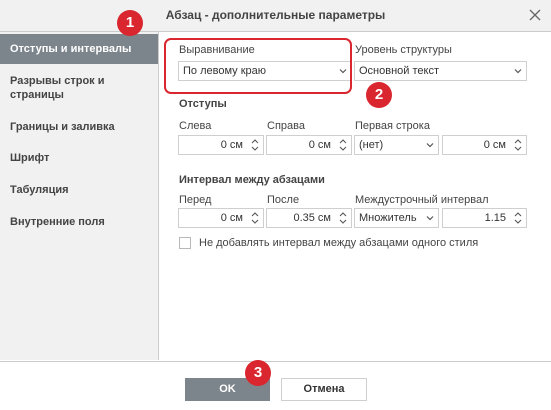 This screenshot has height=410, width=551. I want to click on indent-left-value: 0 см, so click(231, 145).